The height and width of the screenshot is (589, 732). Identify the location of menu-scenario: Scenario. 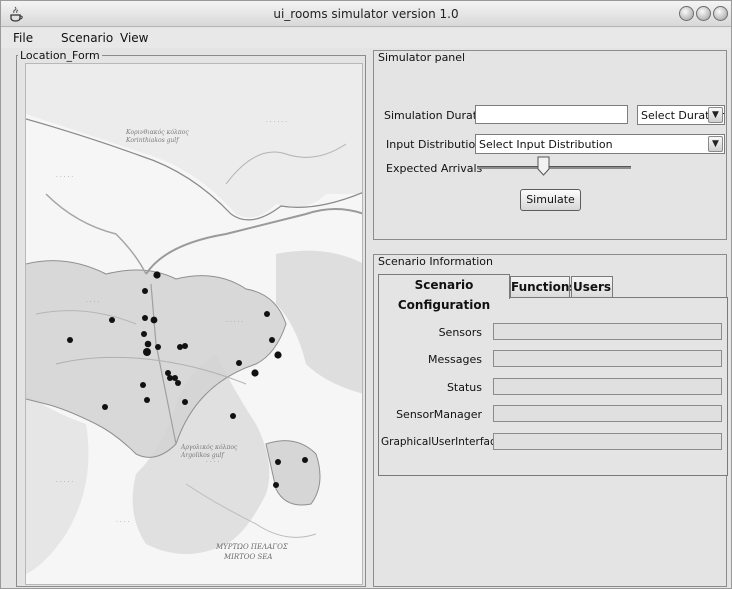
(87, 38).